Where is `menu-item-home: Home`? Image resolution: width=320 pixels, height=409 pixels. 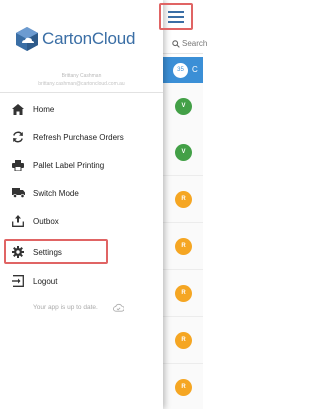 menu-item-home: Home is located at coordinates (81, 109).